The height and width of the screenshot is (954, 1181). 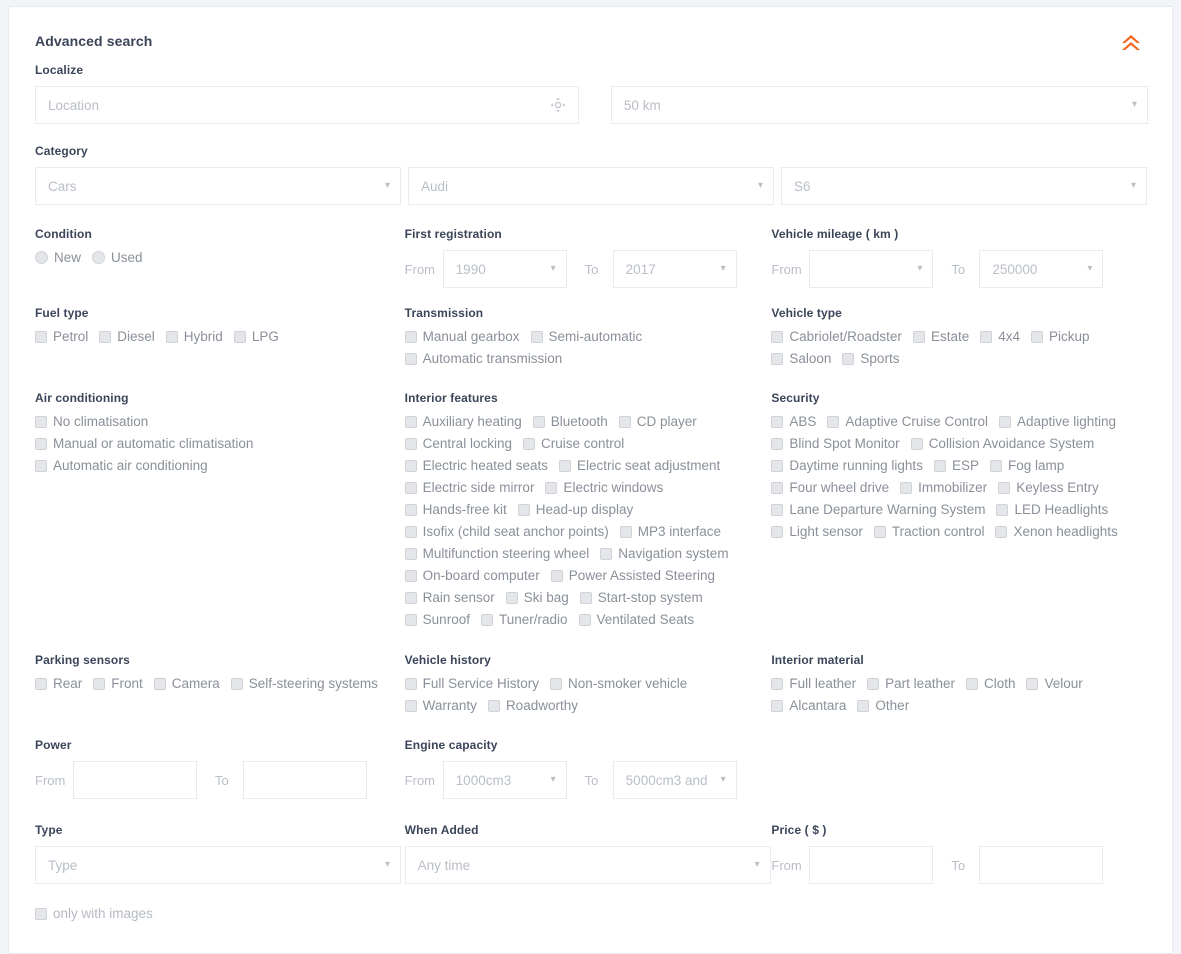 What do you see at coordinates (575, 509) in the screenshot?
I see `checkbox-head-up-display: Head-up display` at bounding box center [575, 509].